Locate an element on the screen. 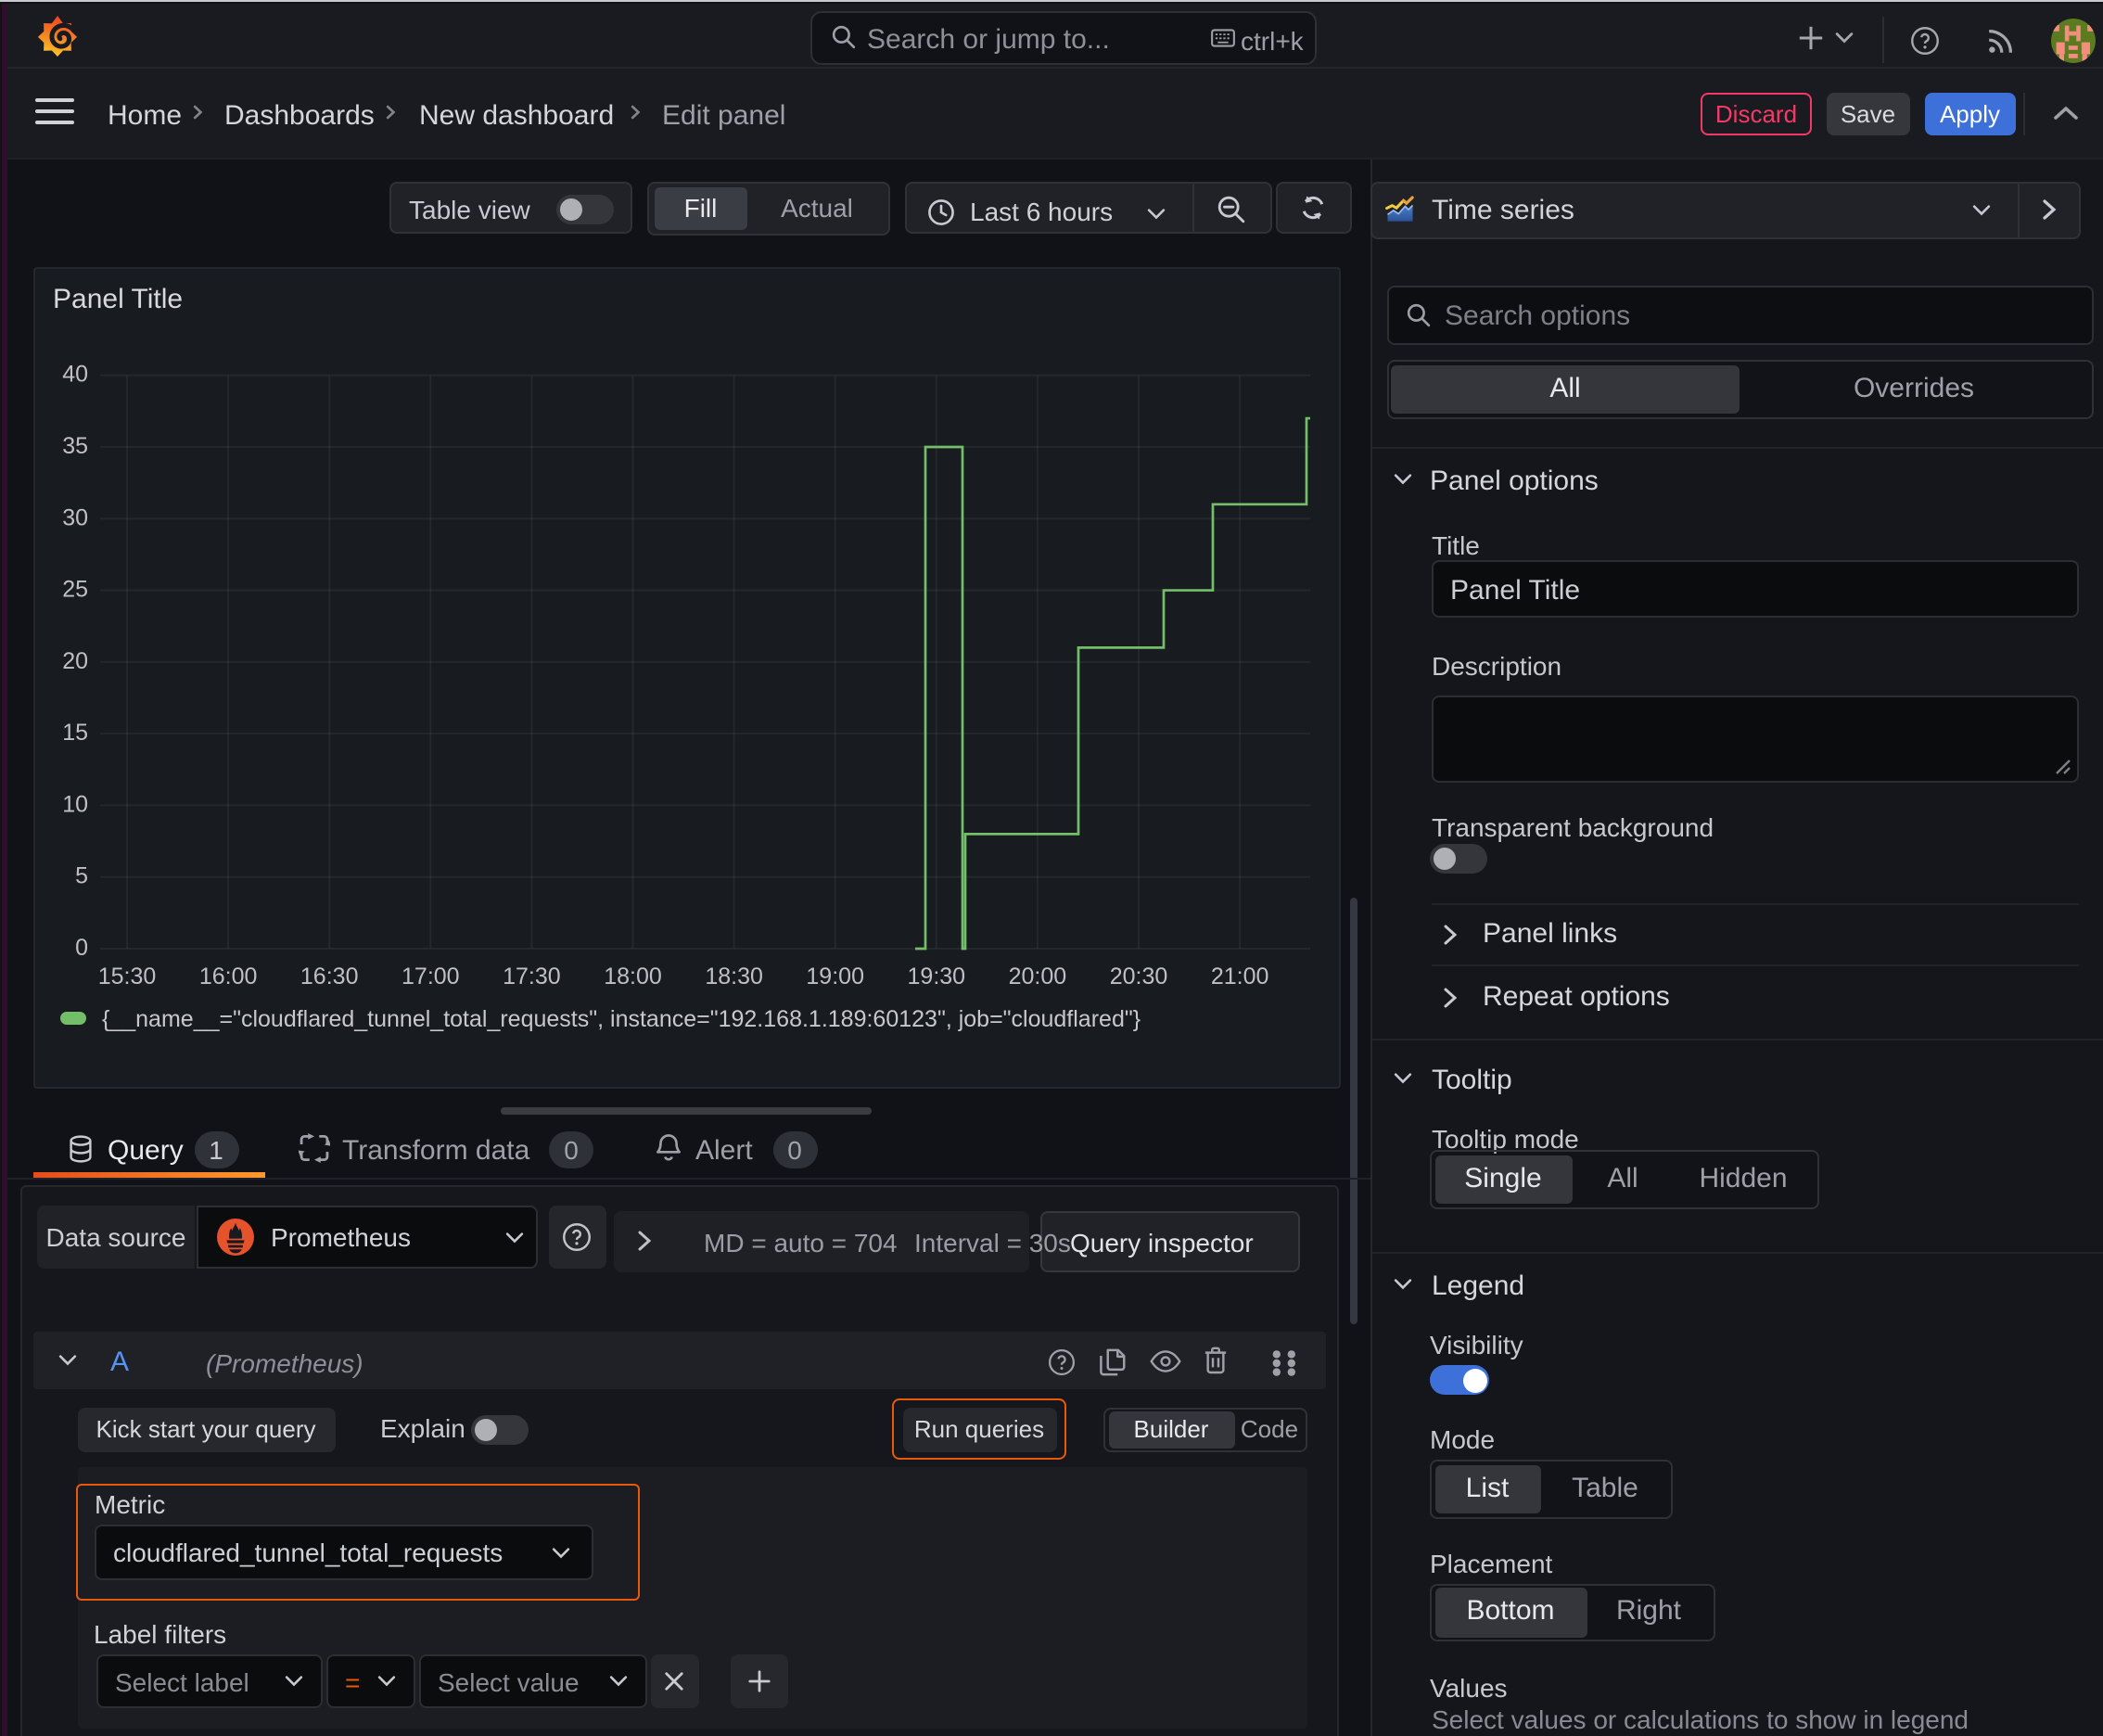 The width and height of the screenshot is (2103, 1736). svg-text: 20:00 is located at coordinates (1037, 976).